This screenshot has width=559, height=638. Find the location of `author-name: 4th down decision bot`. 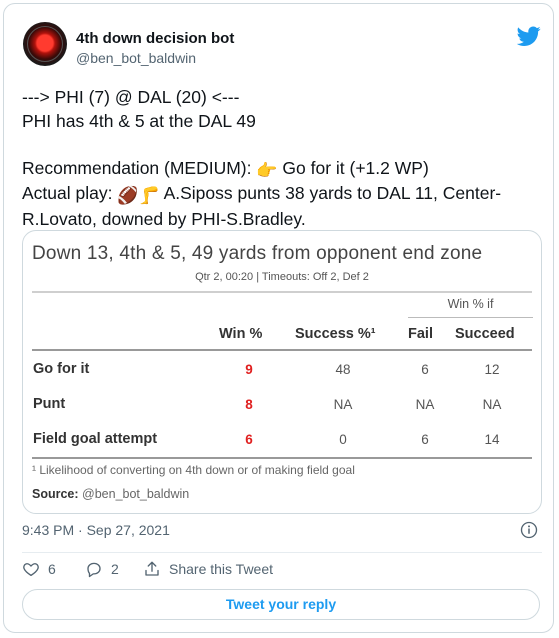

author-name: 4th down decision bot is located at coordinates (155, 38).